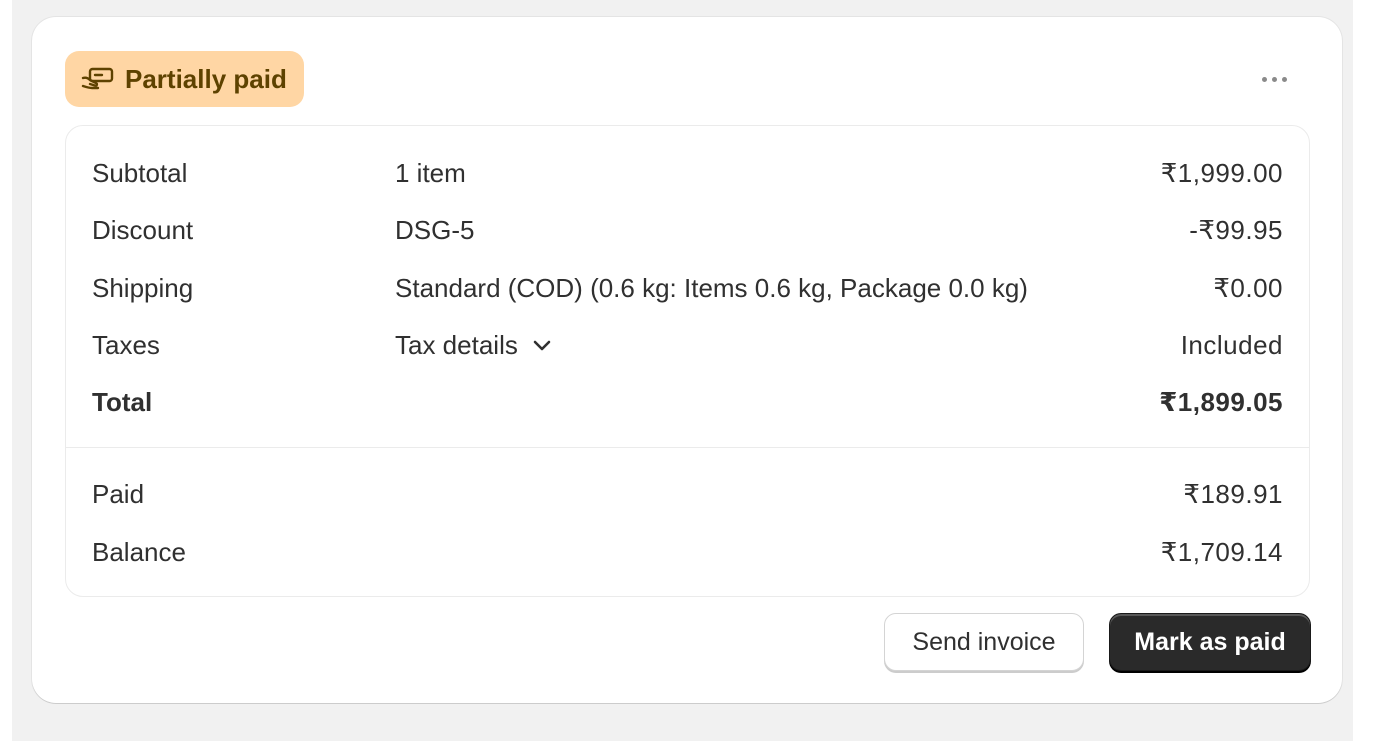  What do you see at coordinates (140, 172) in the screenshot?
I see `row-label: Subtotal` at bounding box center [140, 172].